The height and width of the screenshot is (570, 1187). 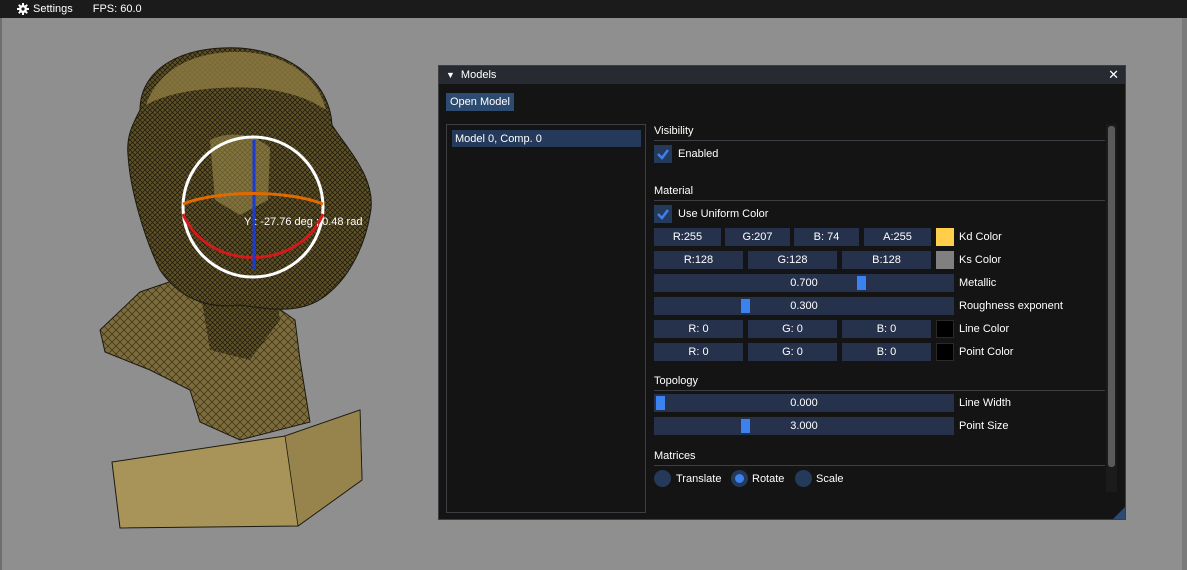 I want to click on close-icon: ✕, so click(x=1113, y=74).